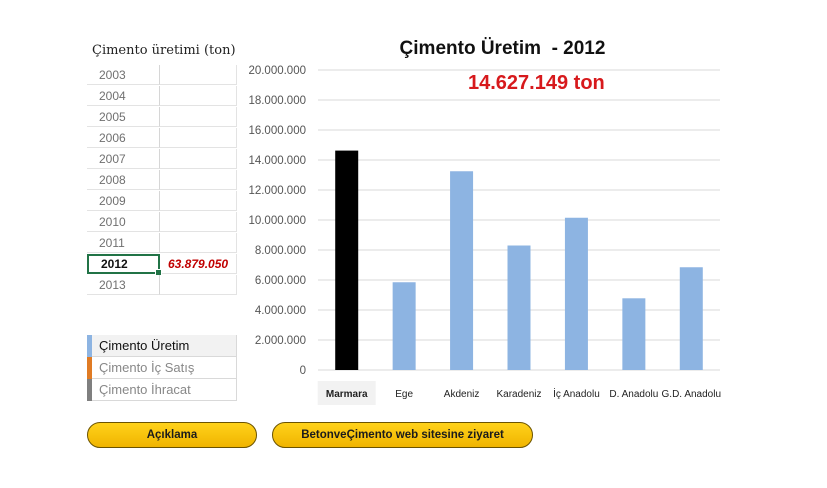 Image resolution: width=827 pixels, height=488 pixels. Describe the element at coordinates (280, 281) in the screenshot. I see `y-tick-label: 6.000.000` at that location.